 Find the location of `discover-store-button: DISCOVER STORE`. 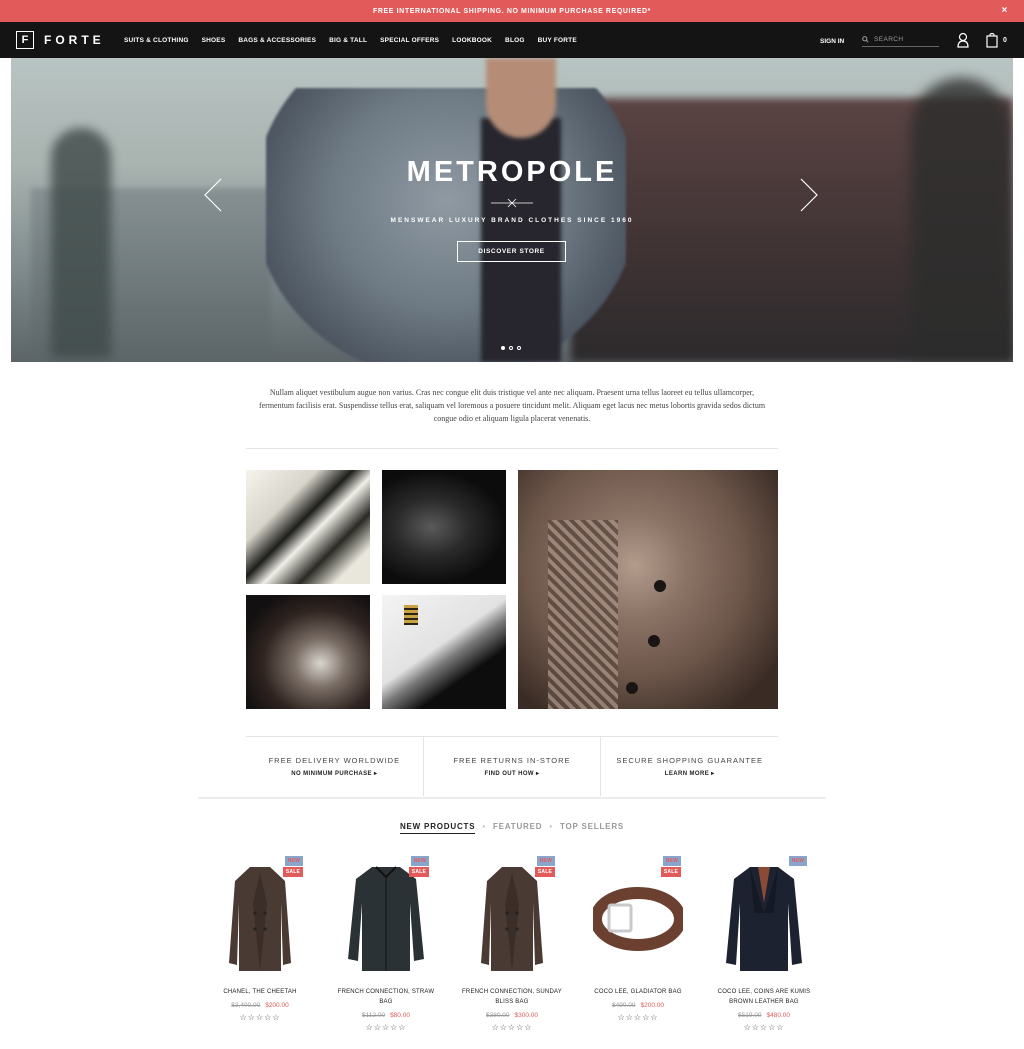

discover-store-button: DISCOVER STORE is located at coordinates (511, 251).